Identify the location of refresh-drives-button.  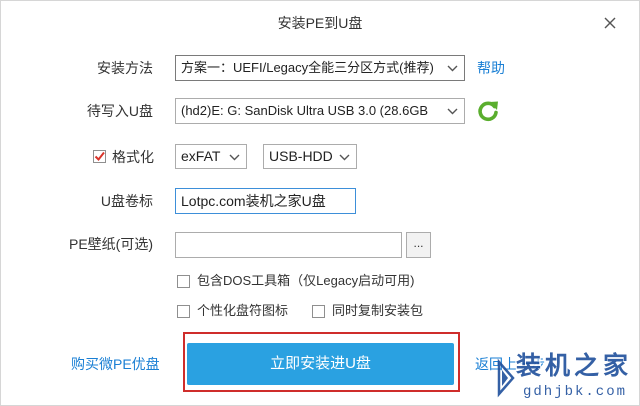
(488, 111).